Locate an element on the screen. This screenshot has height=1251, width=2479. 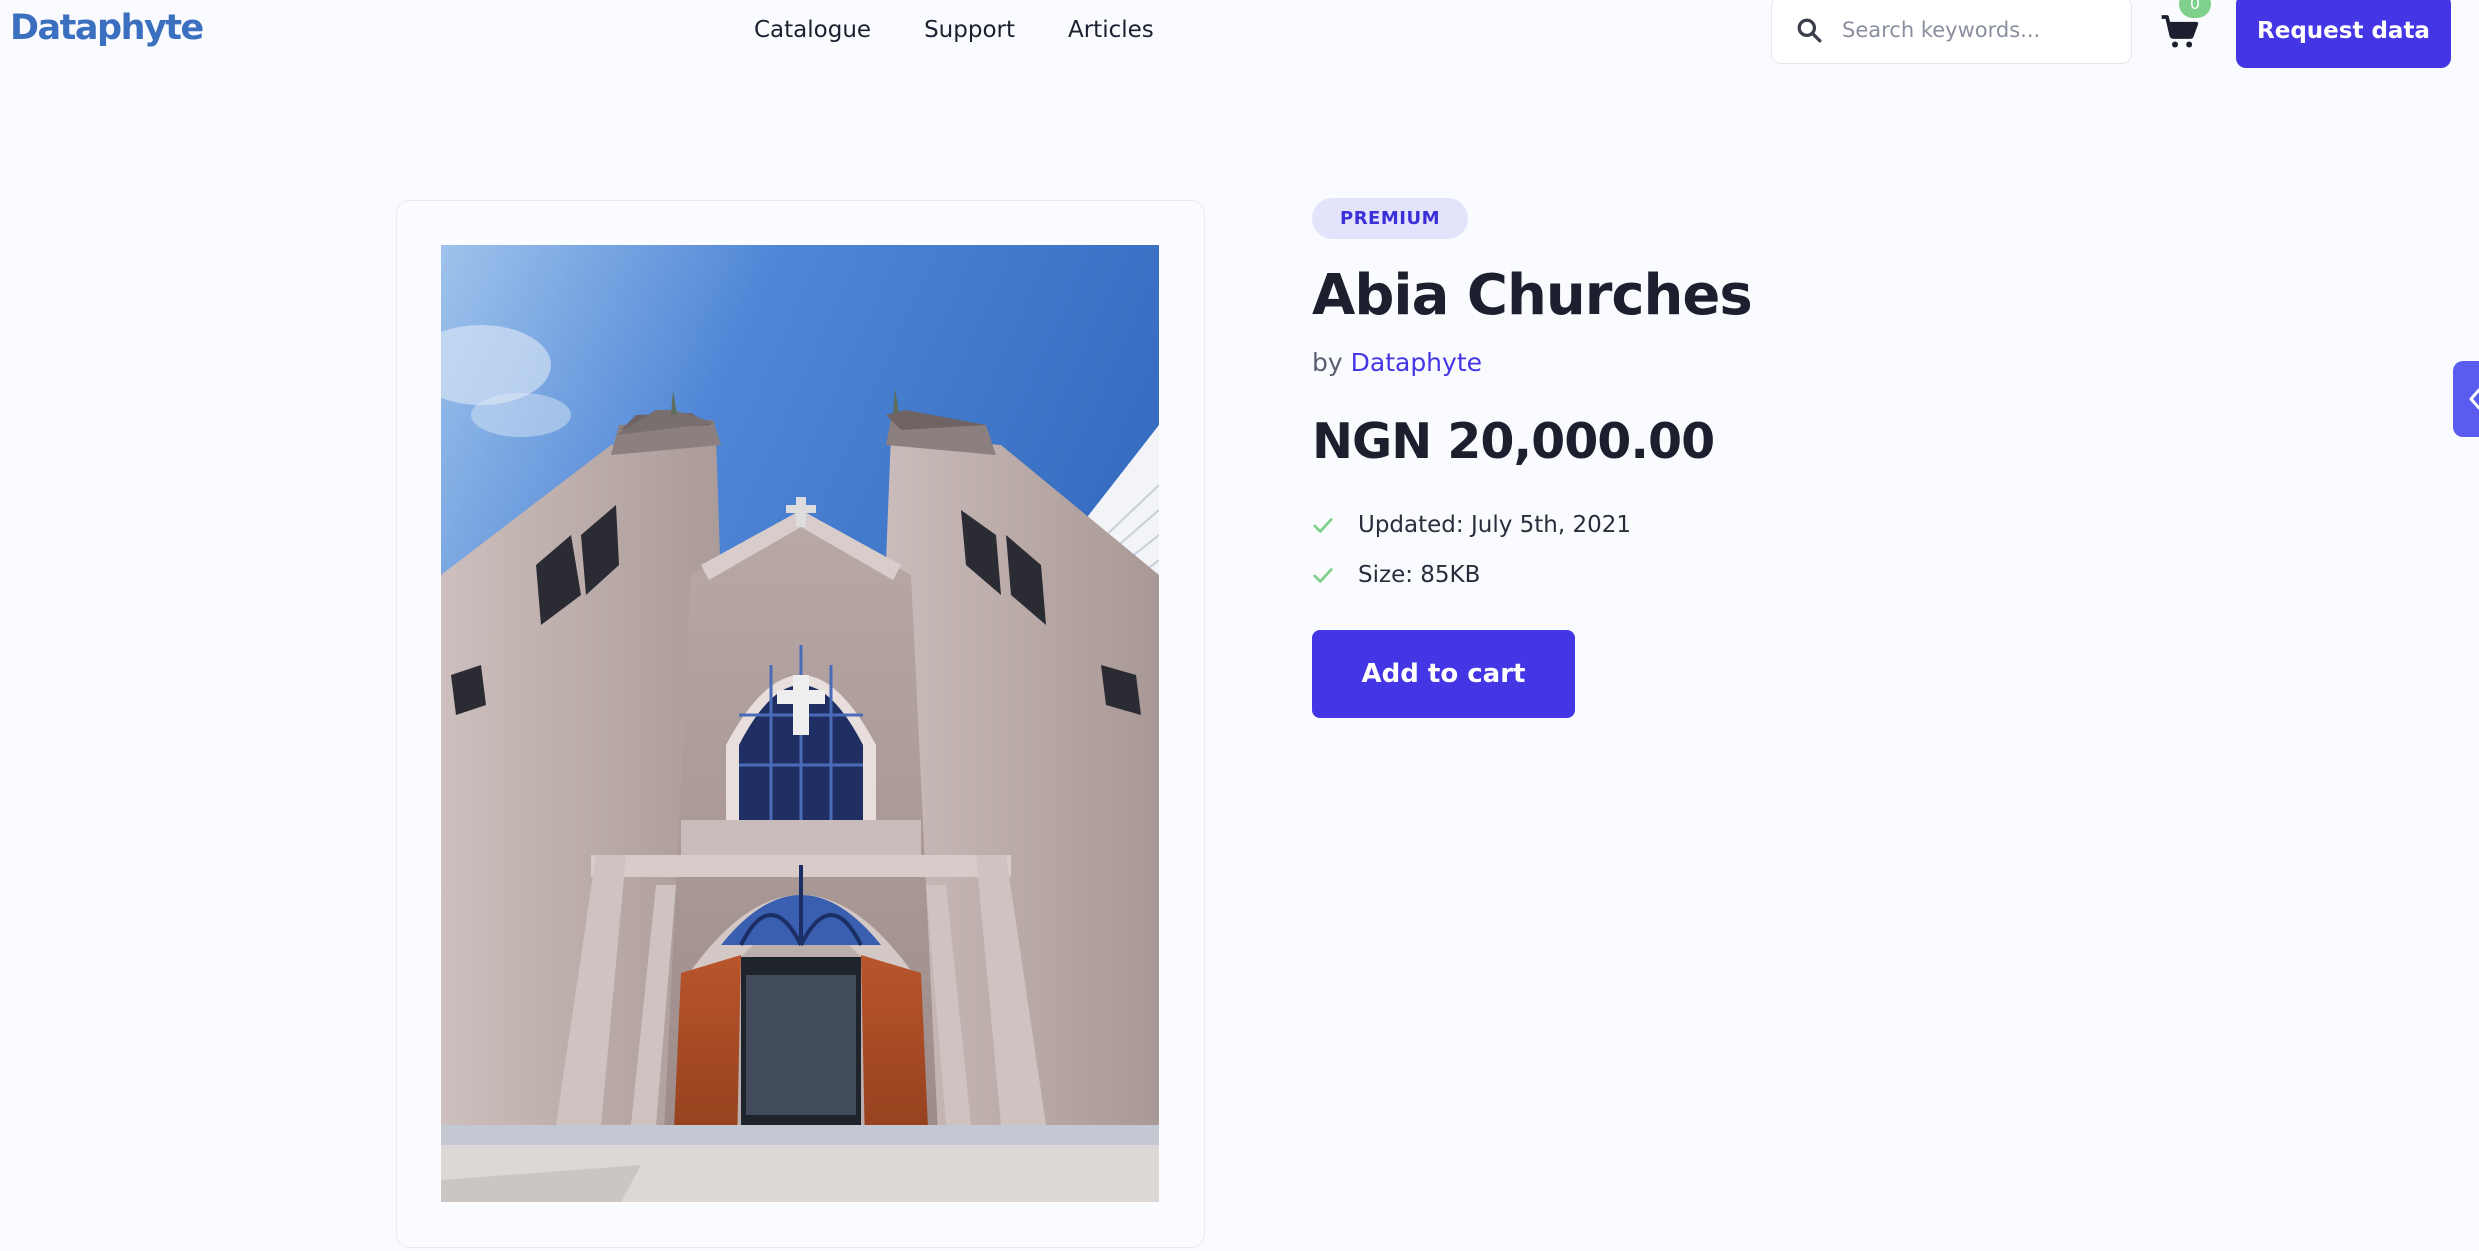
premium-badge: PREMIUM is located at coordinates (1390, 218).